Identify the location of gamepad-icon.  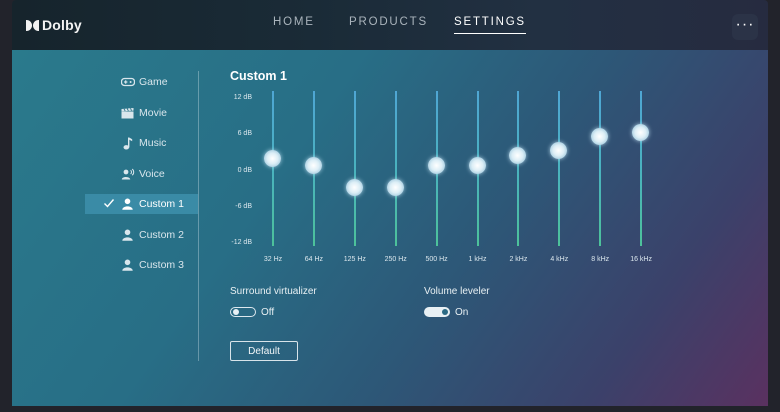
(127, 82).